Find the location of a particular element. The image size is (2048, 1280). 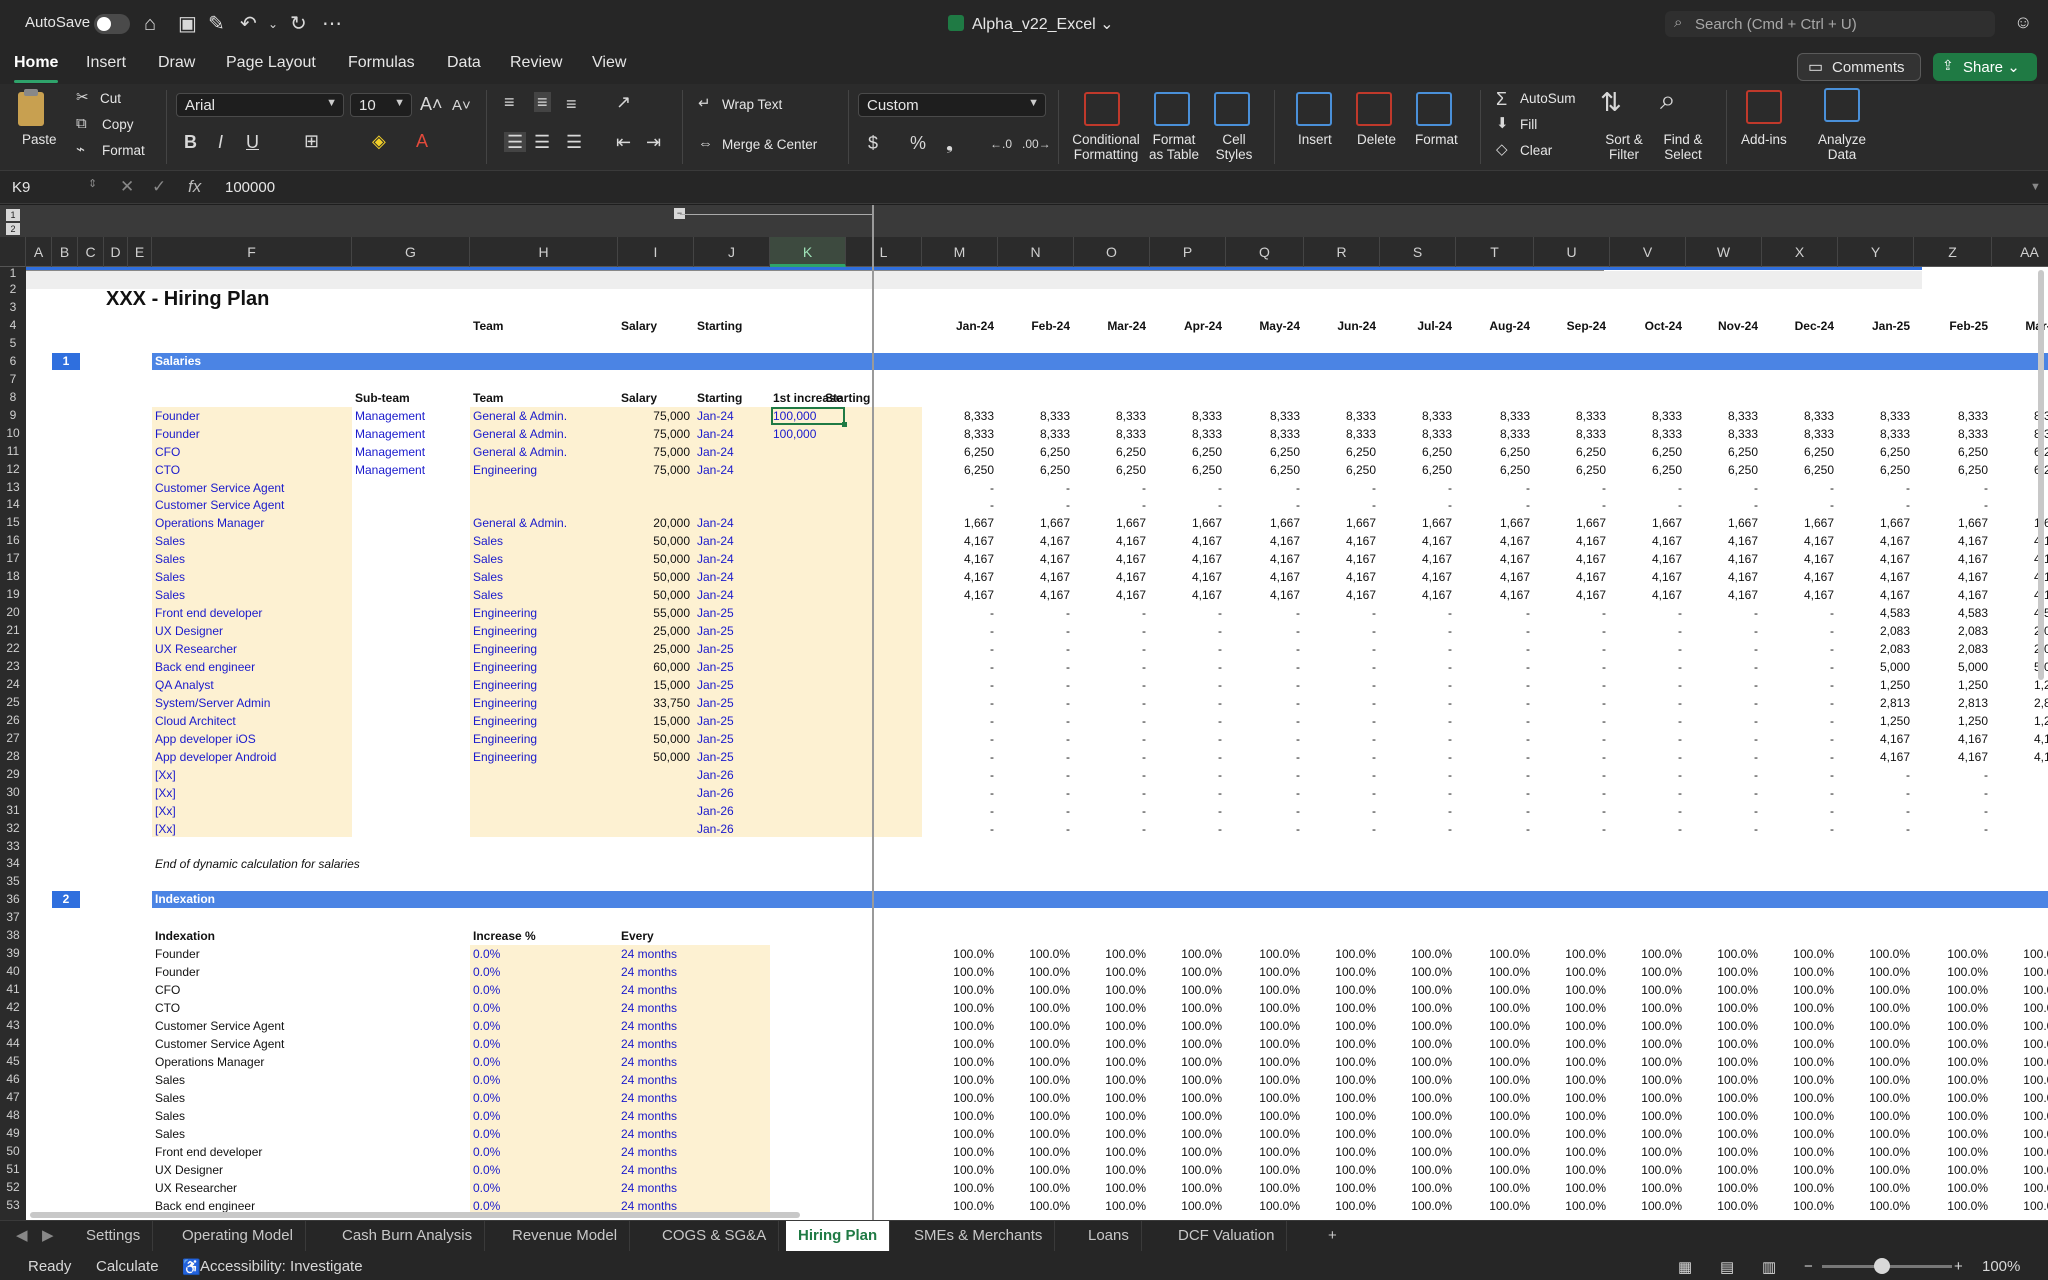

column-header-b: B is located at coordinates (65, 252).